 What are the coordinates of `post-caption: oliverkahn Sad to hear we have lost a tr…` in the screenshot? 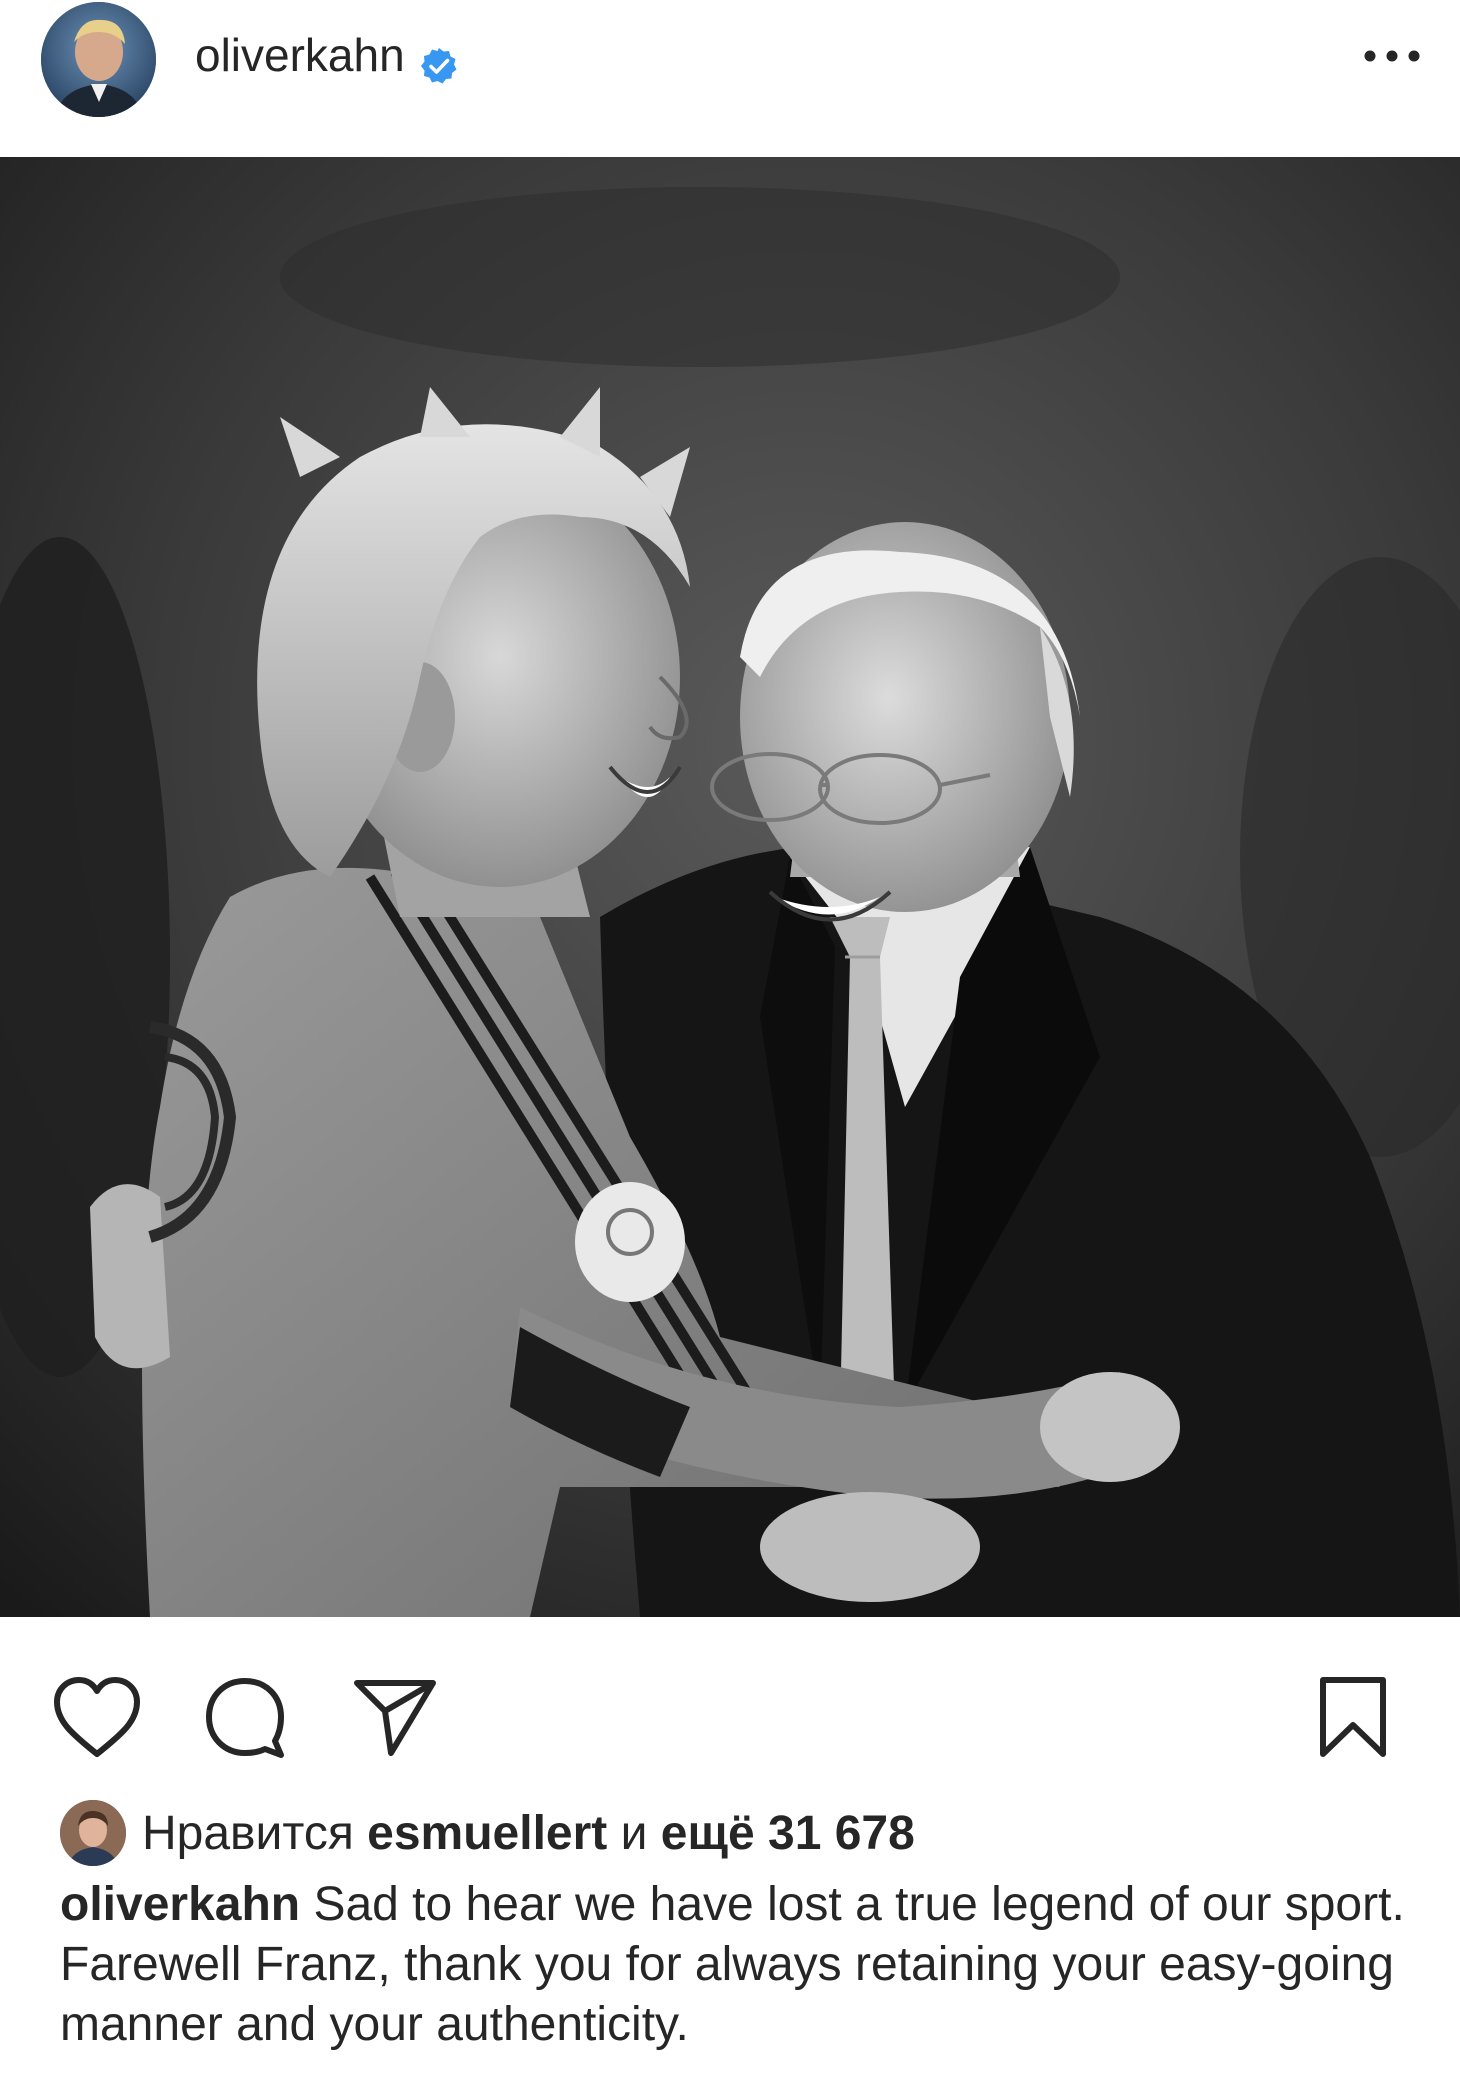 It's located at (740, 1965).